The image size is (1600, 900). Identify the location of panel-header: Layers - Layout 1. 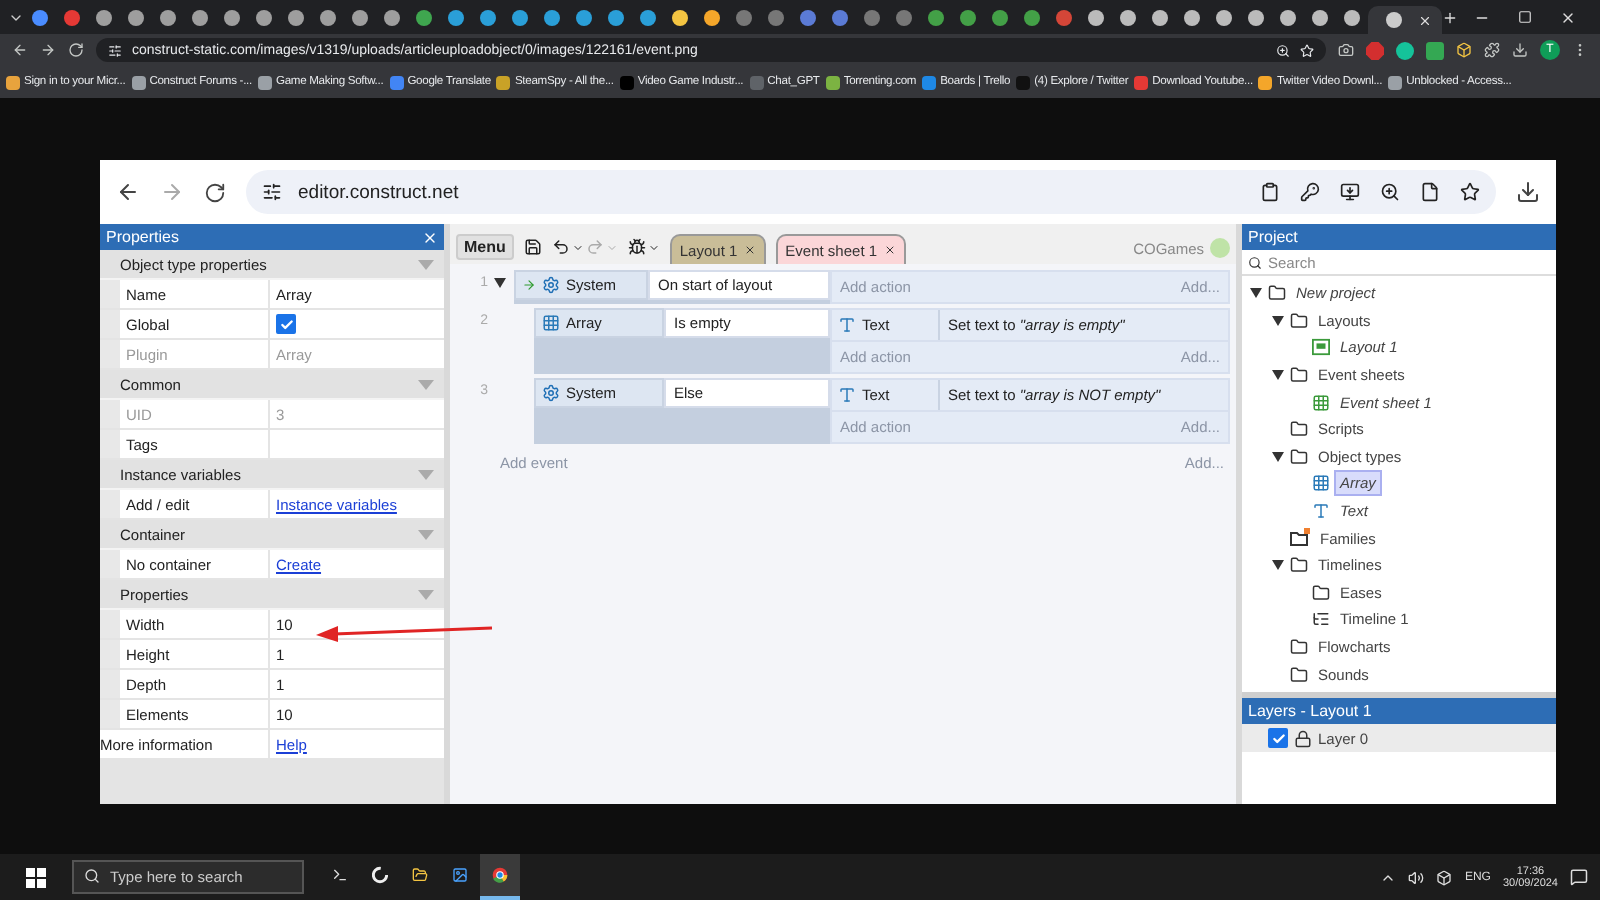
(1399, 708).